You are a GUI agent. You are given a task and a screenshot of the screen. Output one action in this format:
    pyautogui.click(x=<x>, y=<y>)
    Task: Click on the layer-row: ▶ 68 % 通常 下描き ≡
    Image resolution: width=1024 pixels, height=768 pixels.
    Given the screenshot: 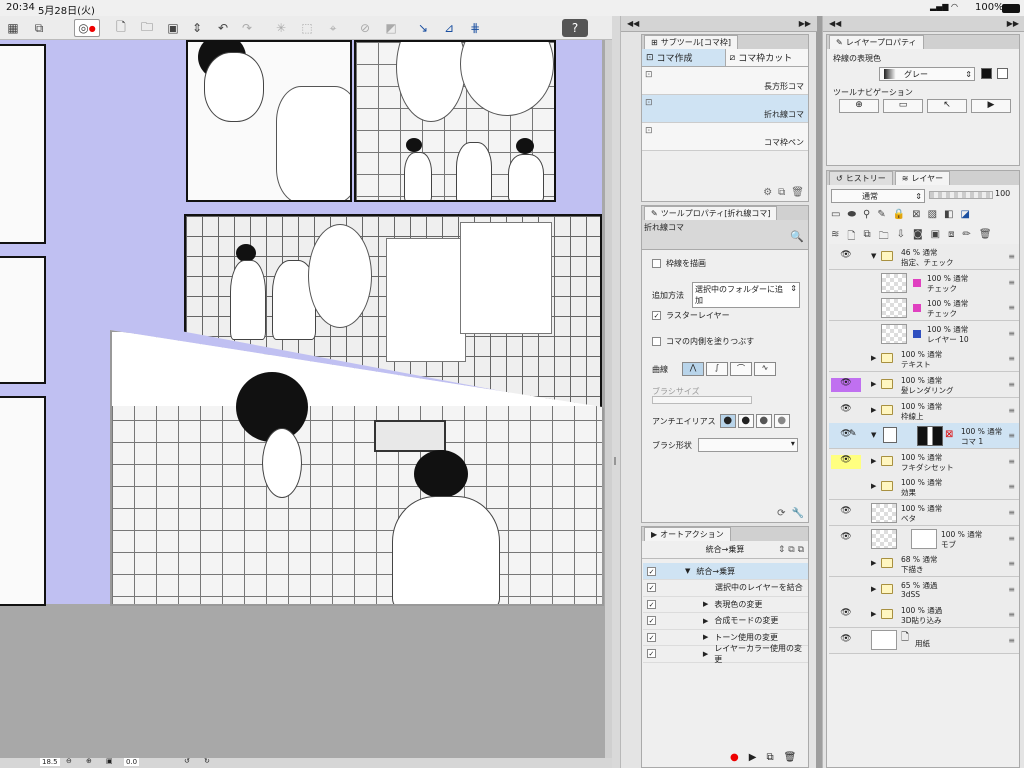 What is the action you would take?
    pyautogui.click(x=924, y=564)
    